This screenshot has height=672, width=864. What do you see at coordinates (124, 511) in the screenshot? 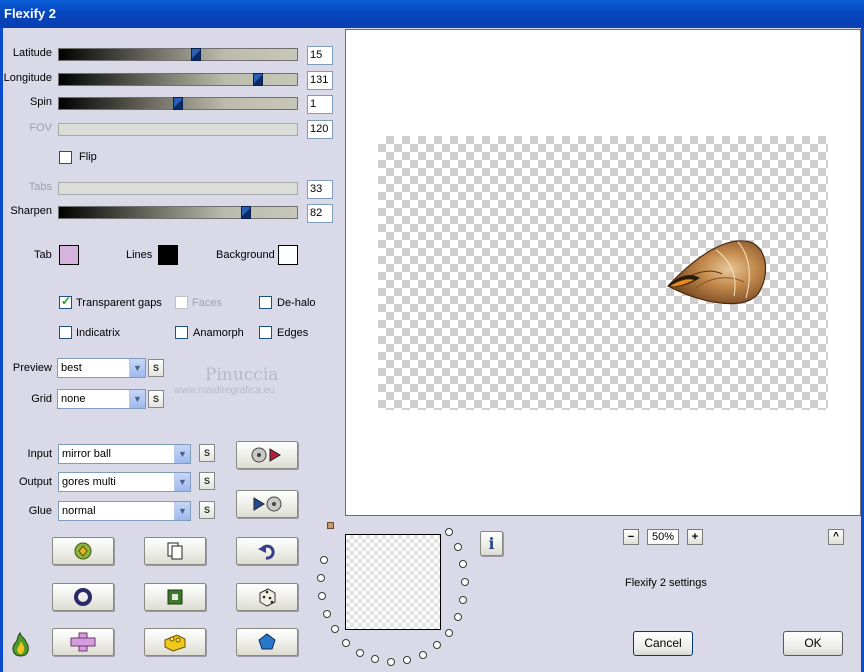
I see `glue-select: normal ▼` at bounding box center [124, 511].